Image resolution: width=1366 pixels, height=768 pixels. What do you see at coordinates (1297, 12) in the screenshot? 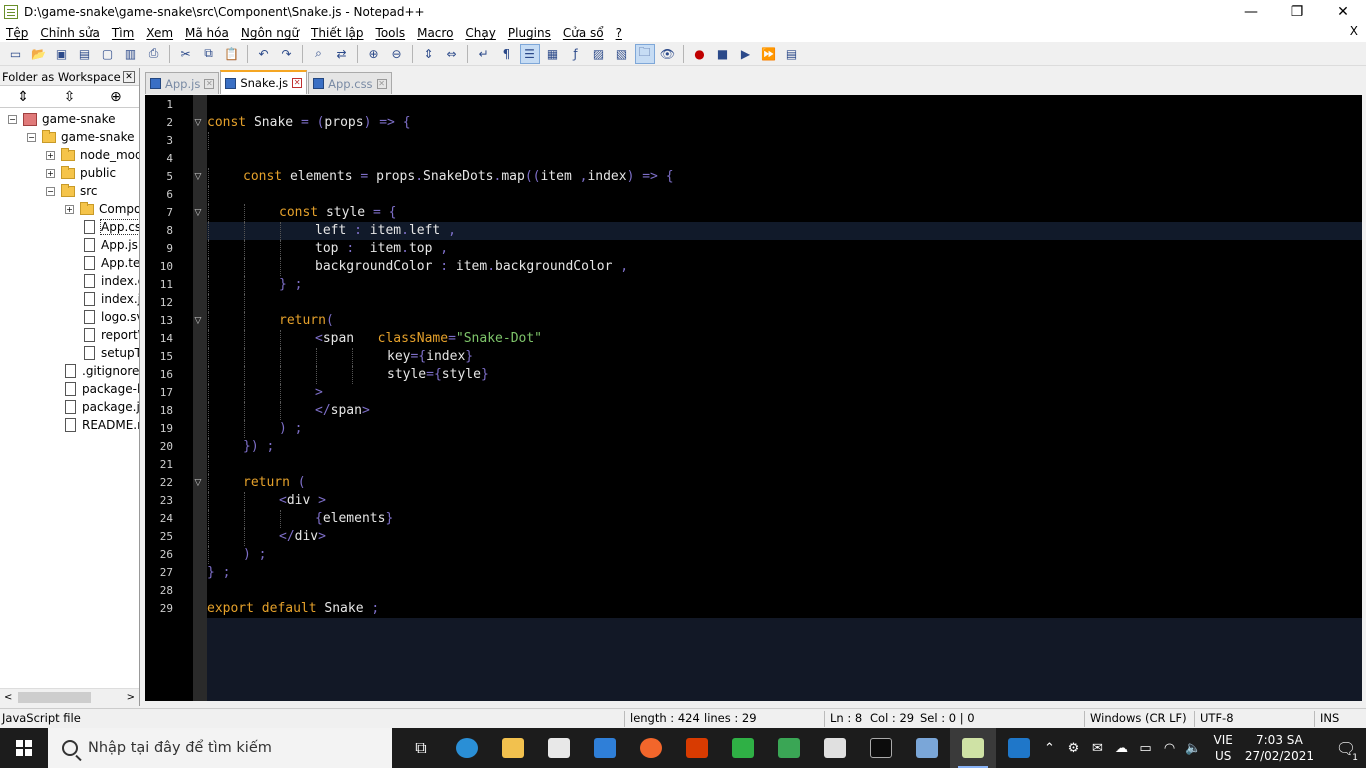
I see `maximize-button: ❐` at bounding box center [1297, 12].